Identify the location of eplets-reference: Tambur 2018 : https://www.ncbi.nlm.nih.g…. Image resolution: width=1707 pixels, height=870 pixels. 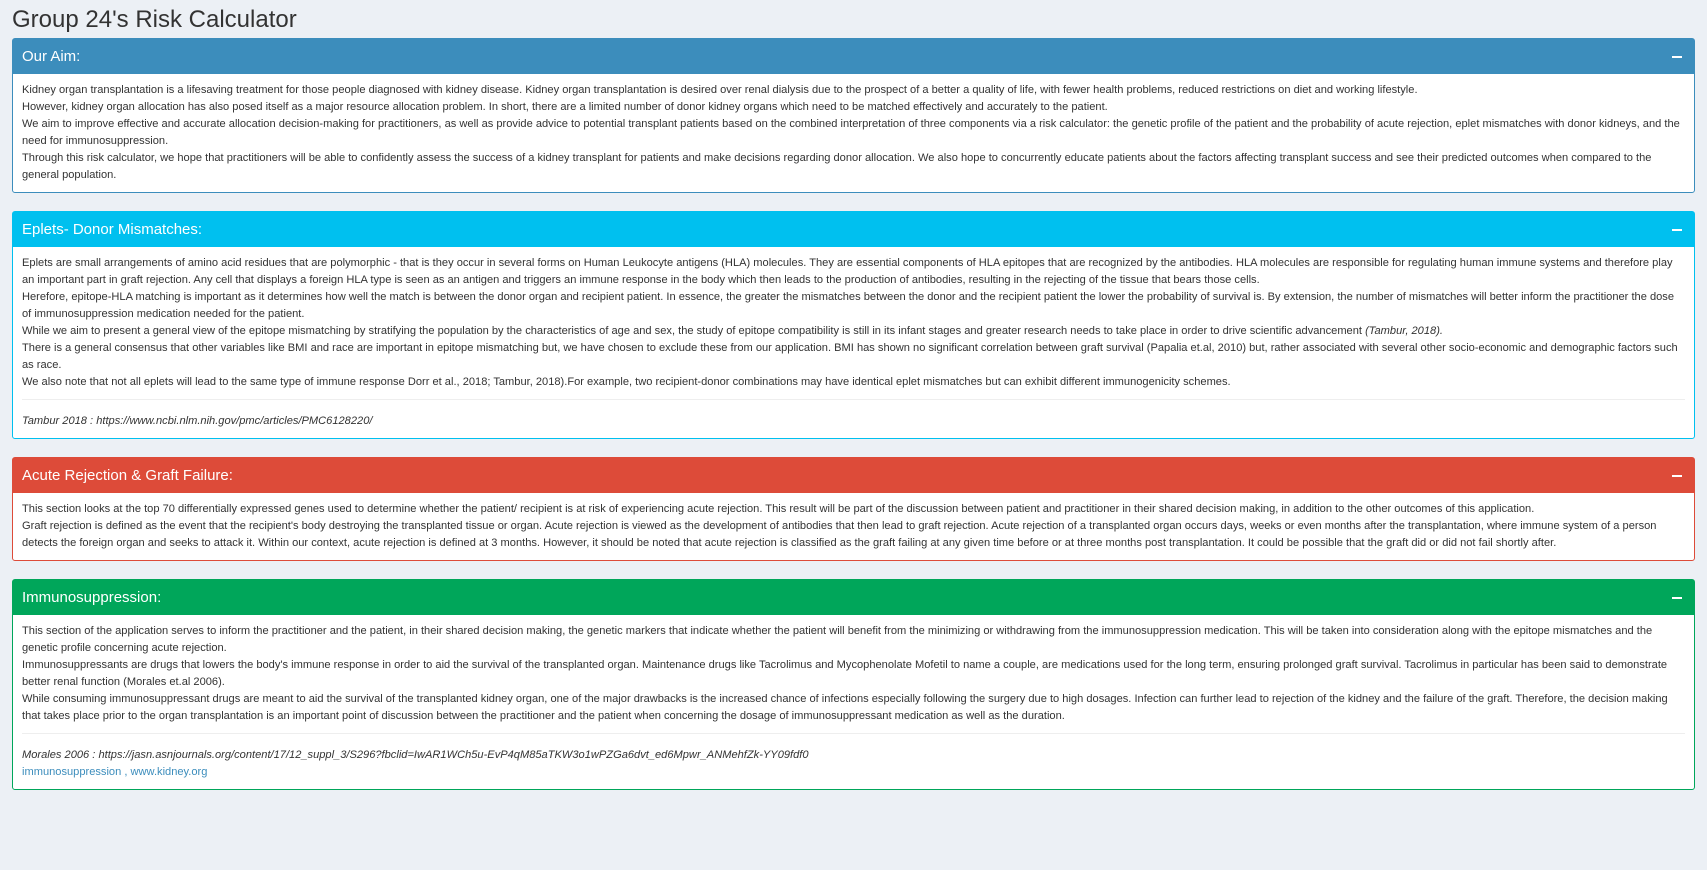
(197, 421).